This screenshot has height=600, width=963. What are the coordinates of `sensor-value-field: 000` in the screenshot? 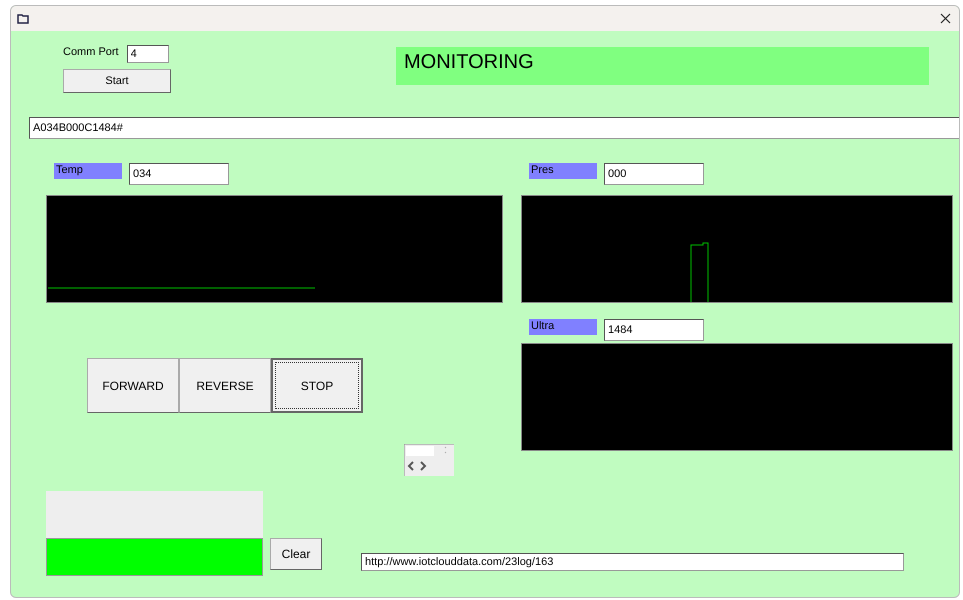 It's located at (654, 174).